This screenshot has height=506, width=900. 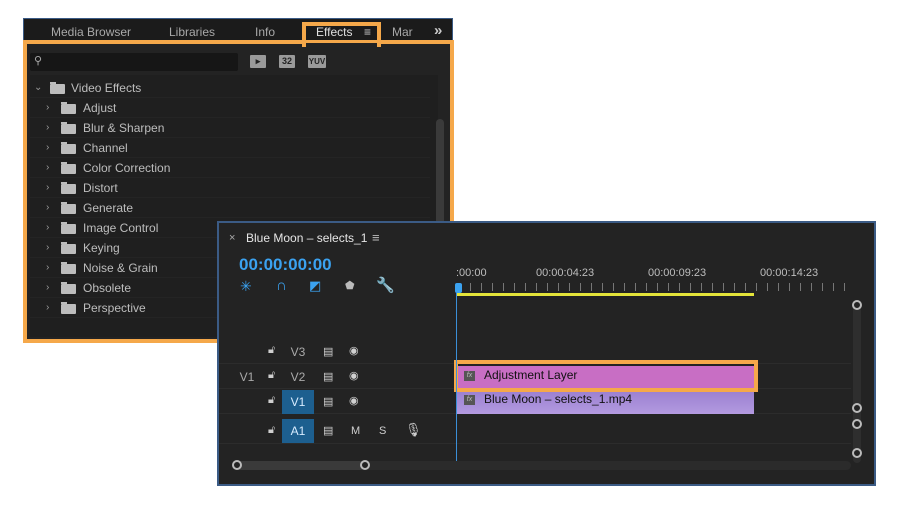 What do you see at coordinates (857, 382) in the screenshot?
I see `vertical-scrollbar` at bounding box center [857, 382].